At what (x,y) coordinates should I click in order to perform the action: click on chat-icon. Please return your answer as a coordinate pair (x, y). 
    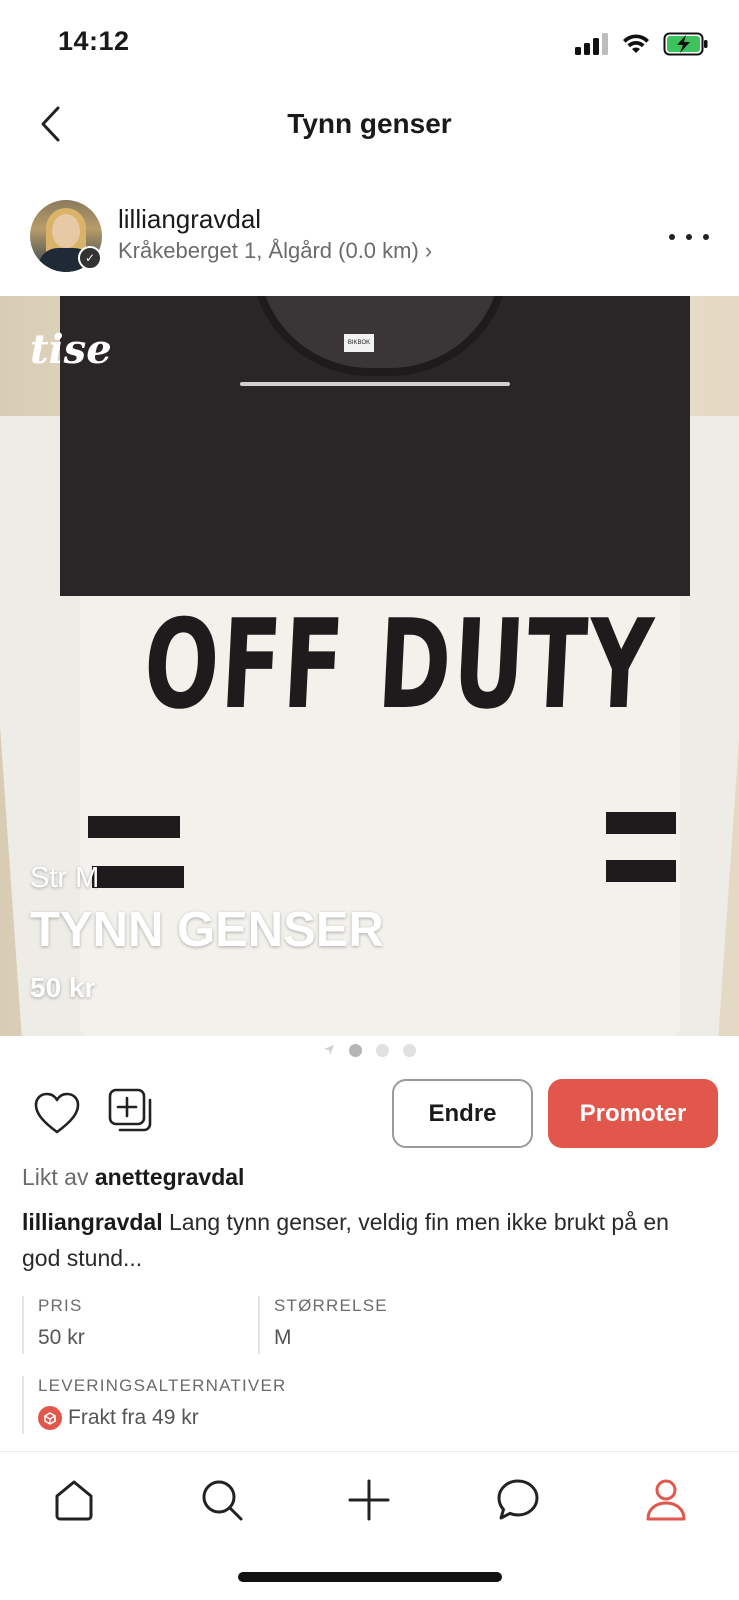
    Looking at the image, I should click on (518, 1499).